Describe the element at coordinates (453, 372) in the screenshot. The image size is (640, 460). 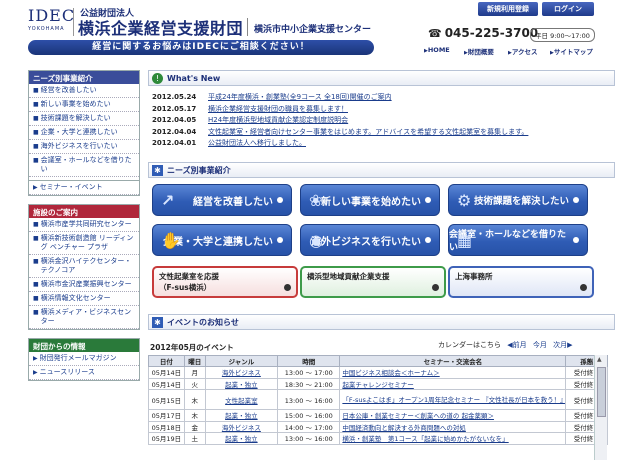
I see `event-link: 中国ビジネス相談会＜ホーナム＞` at that location.